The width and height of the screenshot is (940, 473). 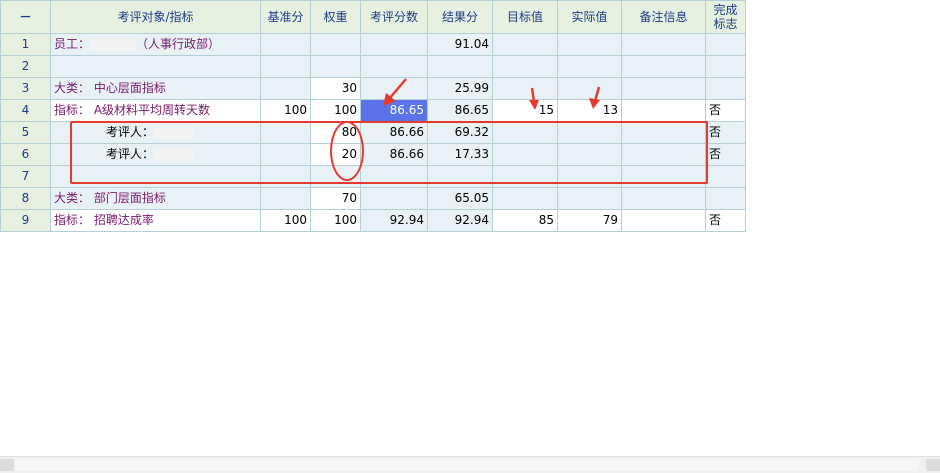 What do you see at coordinates (25, 66) in the screenshot?
I see `row-number: 2` at bounding box center [25, 66].